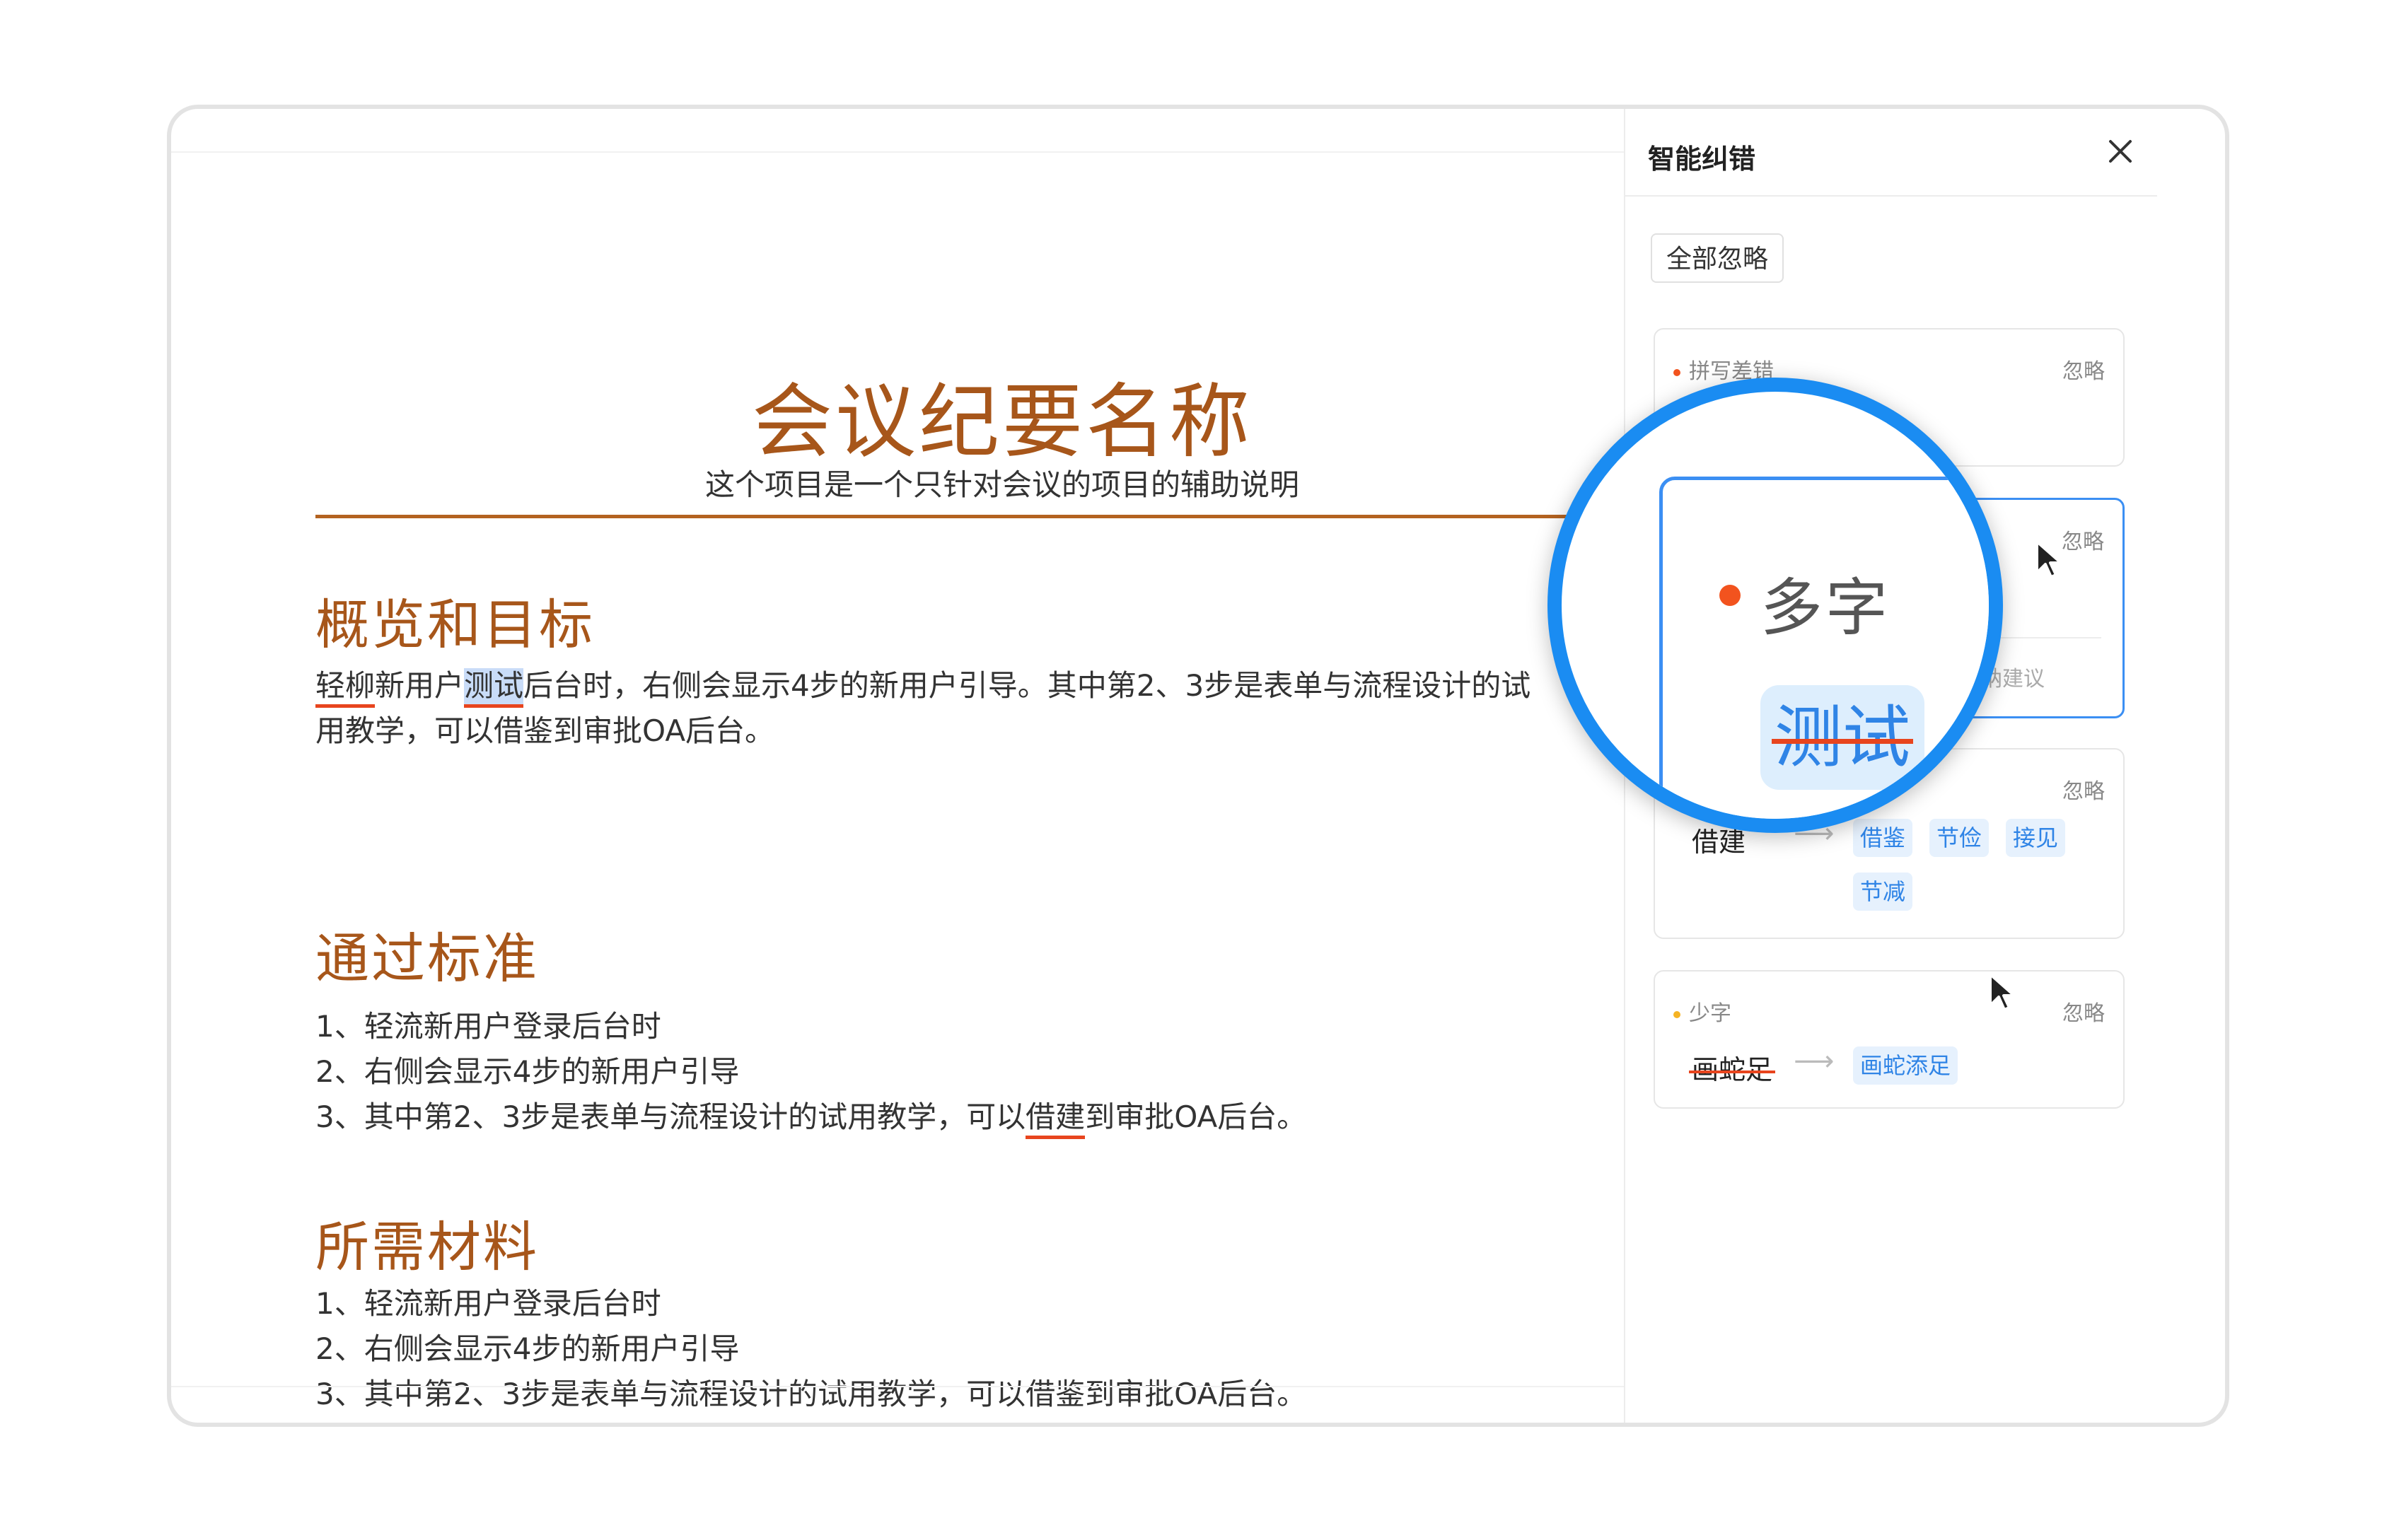 The image size is (2387, 1540). What do you see at coordinates (1056, 1119) in the screenshot?
I see `typo-error-word: 借建` at bounding box center [1056, 1119].